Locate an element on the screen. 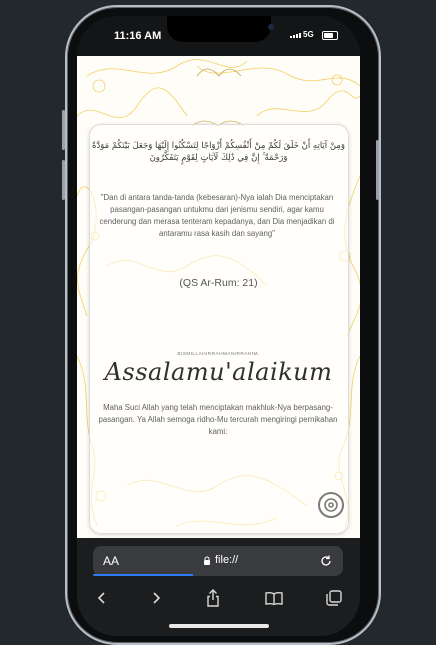  status-bar: 11:16 AM 5G is located at coordinates (218, 36).